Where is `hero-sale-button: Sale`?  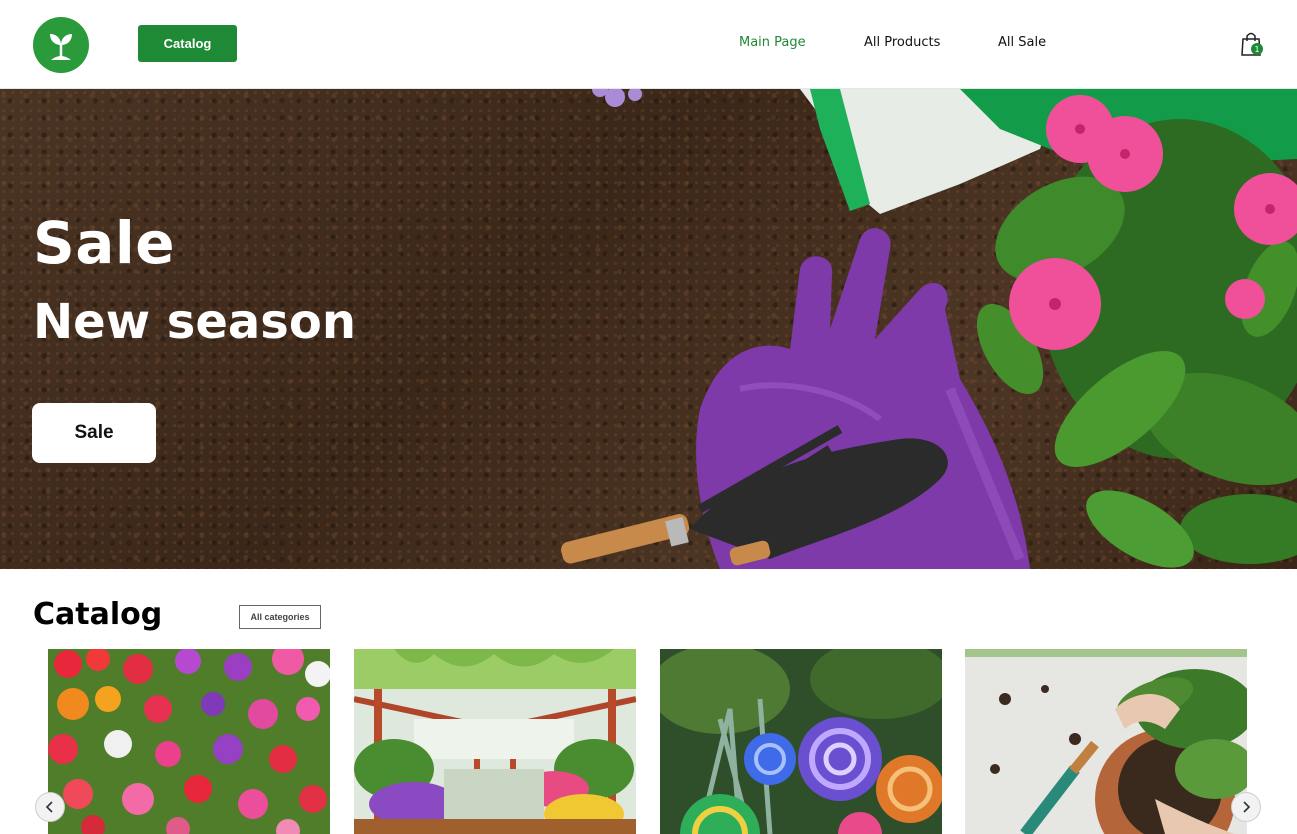
hero-sale-button: Sale is located at coordinates (94, 433).